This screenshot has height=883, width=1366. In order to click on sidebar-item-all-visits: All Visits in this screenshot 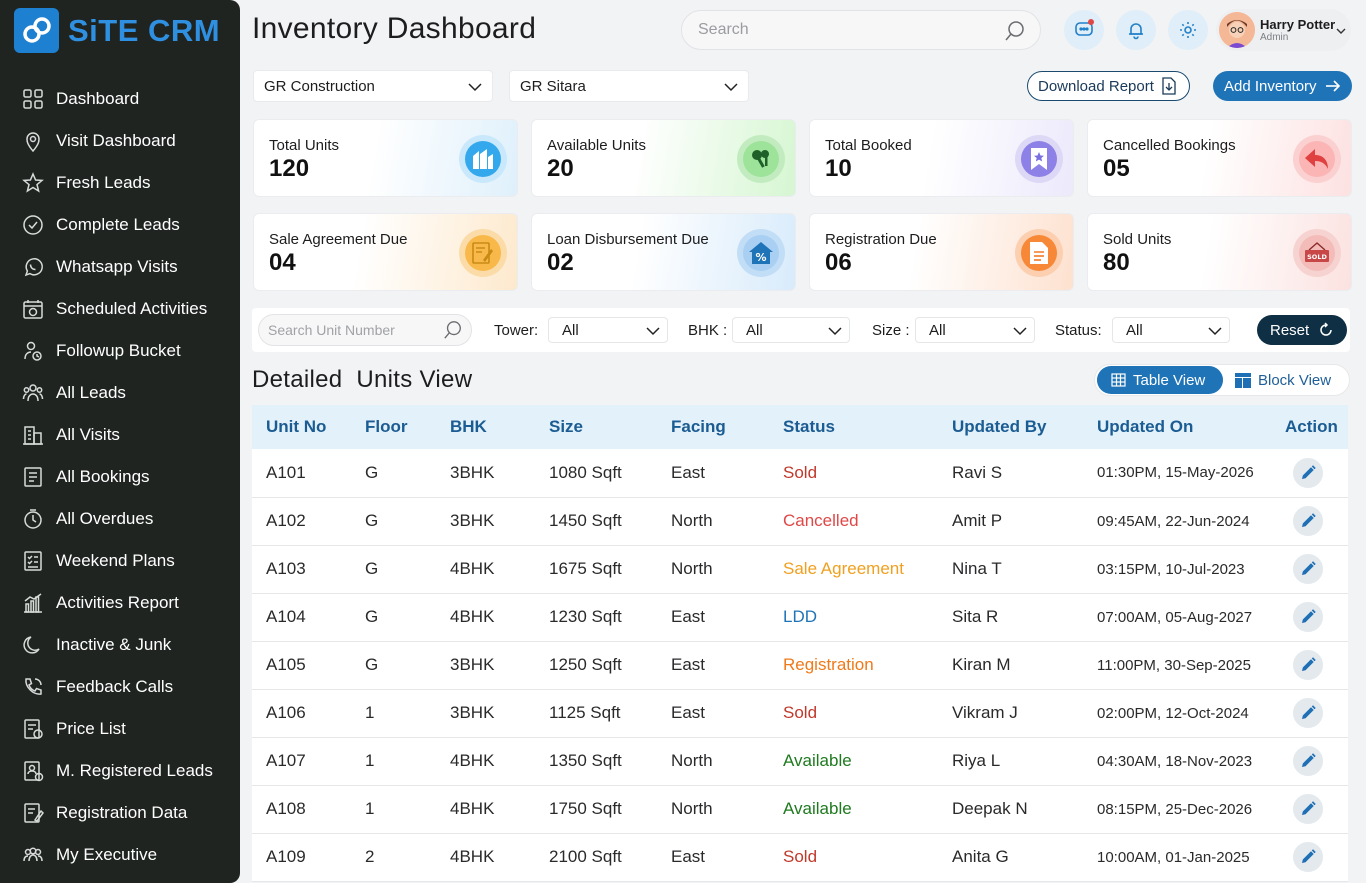, I will do `click(120, 435)`.